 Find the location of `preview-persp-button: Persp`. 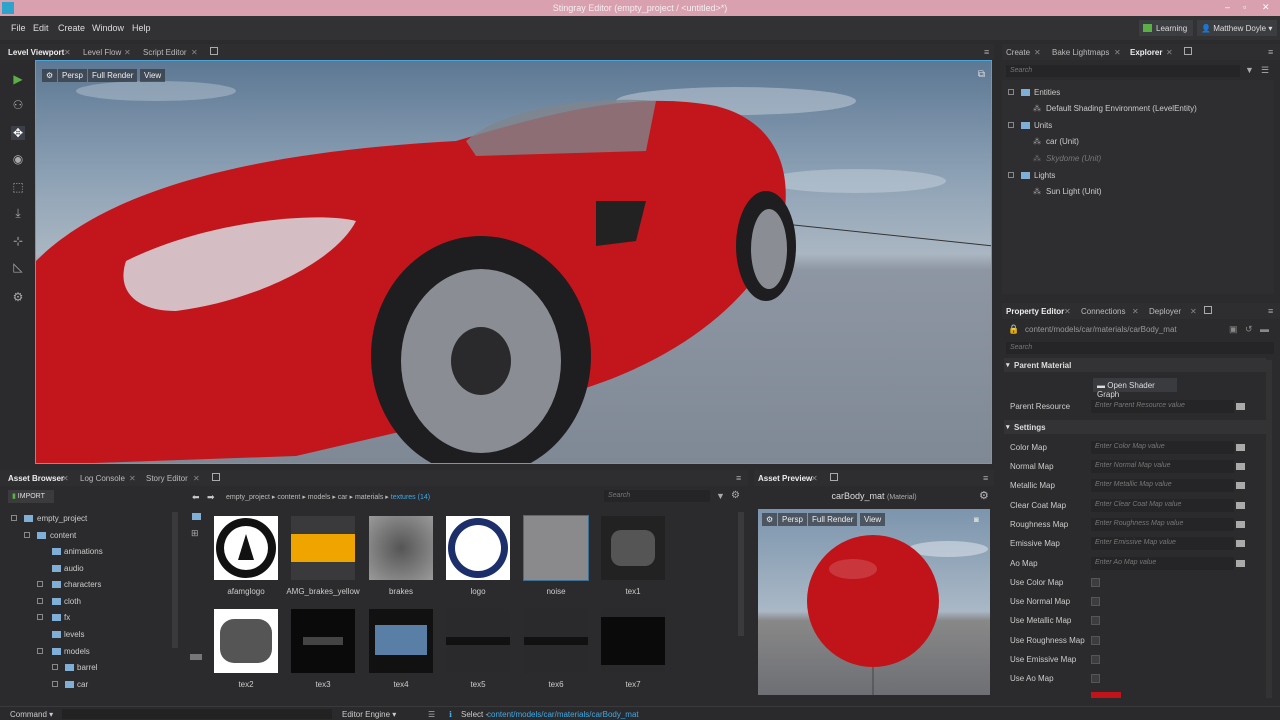

preview-persp-button: Persp is located at coordinates (792, 519).